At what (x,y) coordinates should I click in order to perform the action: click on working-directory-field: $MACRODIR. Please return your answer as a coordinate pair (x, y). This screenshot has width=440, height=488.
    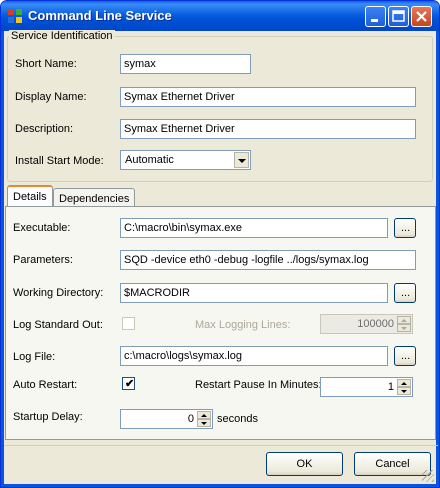
    Looking at the image, I should click on (254, 293).